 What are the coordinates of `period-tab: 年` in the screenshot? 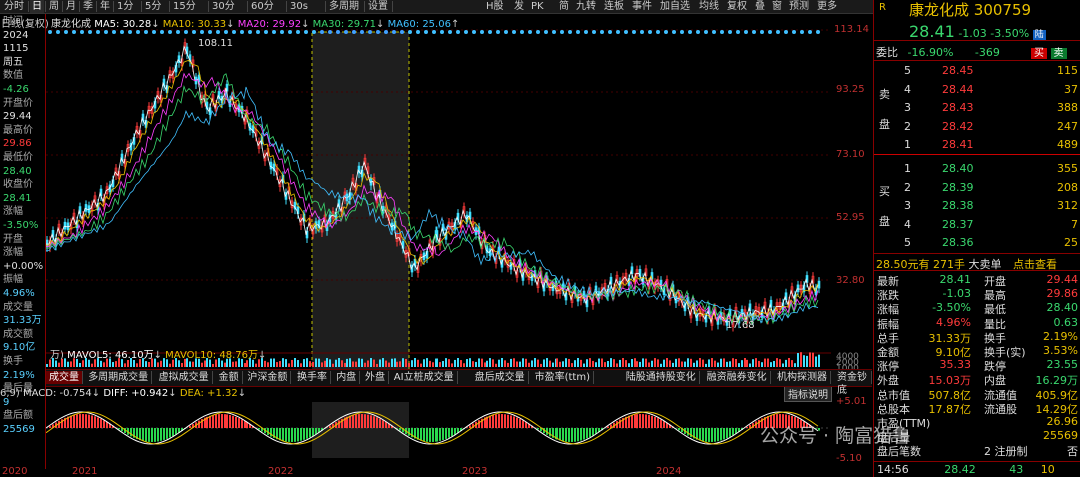 It's located at (105, 6).